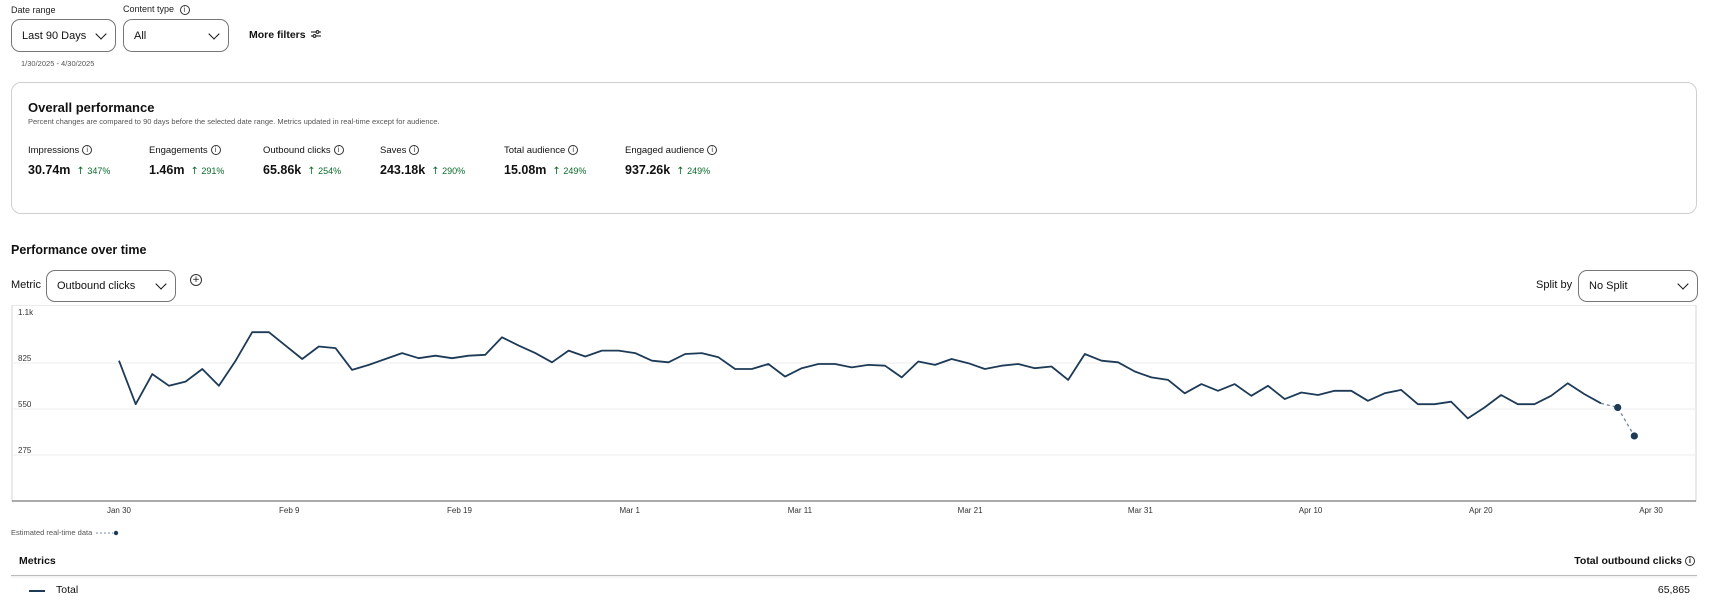 The image size is (1709, 609). What do you see at coordinates (330, 171) in the screenshot?
I see `metric-change: 254%` at bounding box center [330, 171].